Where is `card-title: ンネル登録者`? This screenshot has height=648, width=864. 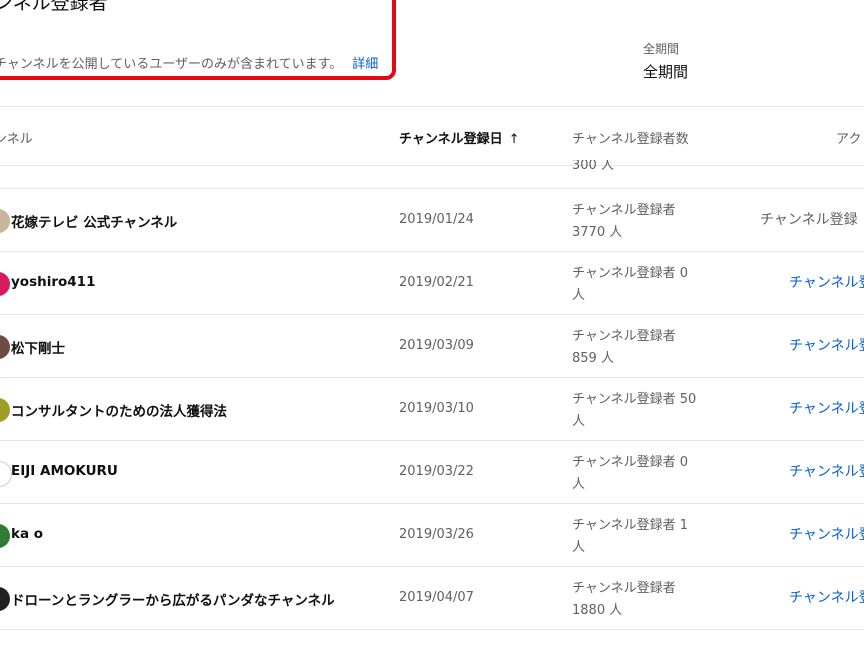 card-title: ンネル登録者 is located at coordinates (54, 7).